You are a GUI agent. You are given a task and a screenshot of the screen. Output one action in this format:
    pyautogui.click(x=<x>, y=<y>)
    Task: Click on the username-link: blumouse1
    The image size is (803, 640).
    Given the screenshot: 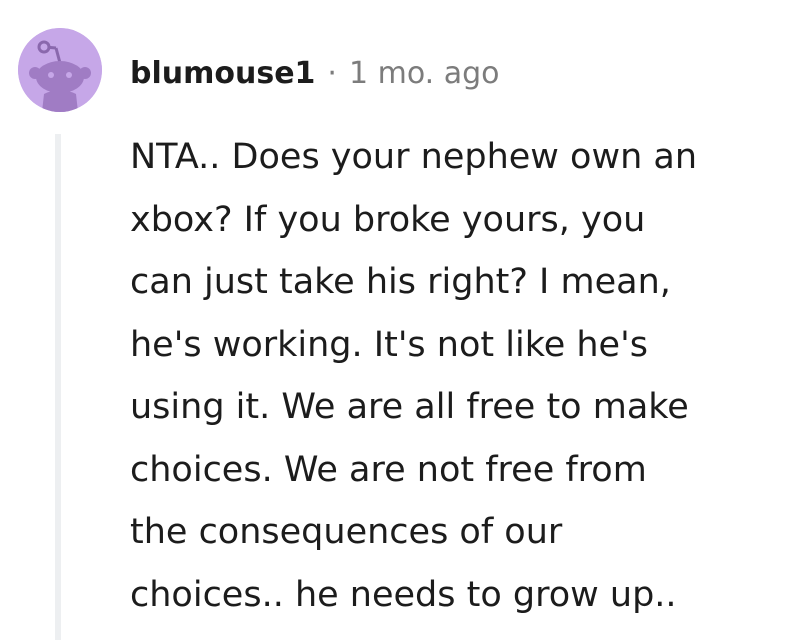 What is the action you would take?
    pyautogui.click(x=222, y=73)
    